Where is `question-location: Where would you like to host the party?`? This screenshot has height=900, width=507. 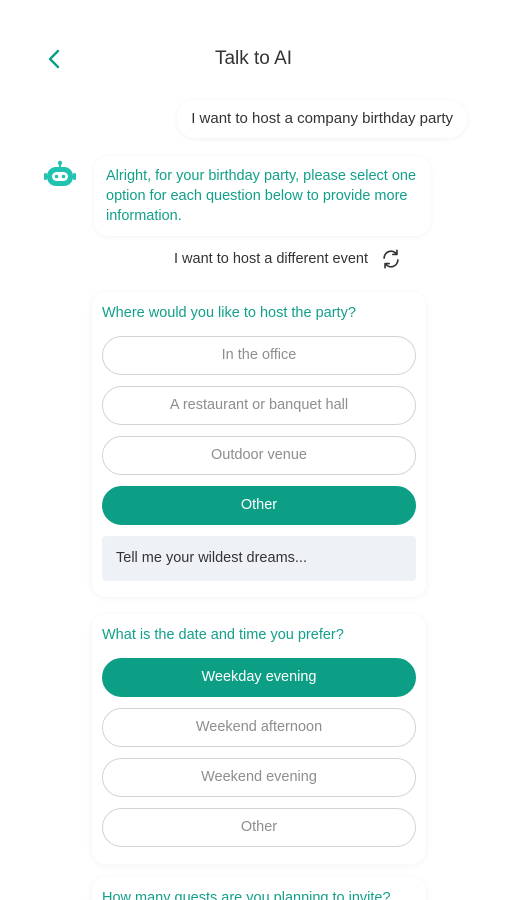 question-location: Where would you like to host the party? is located at coordinates (229, 313).